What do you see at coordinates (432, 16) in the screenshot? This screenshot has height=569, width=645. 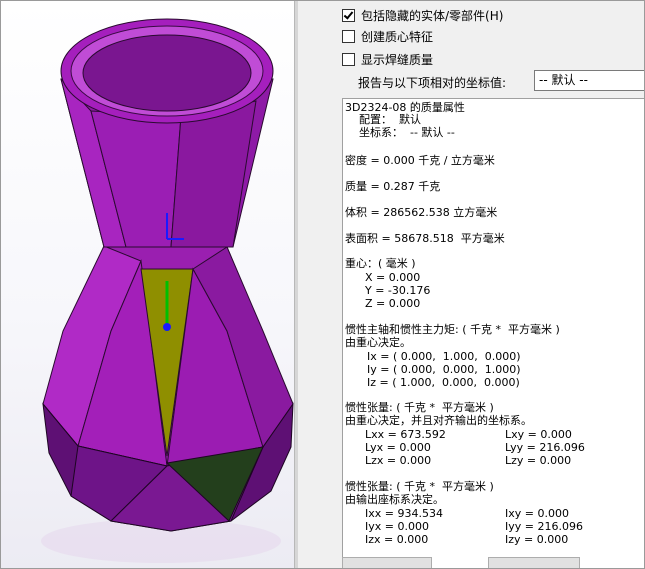 I see `option-label: 包括隐藏的实体/零部件(H)` at bounding box center [432, 16].